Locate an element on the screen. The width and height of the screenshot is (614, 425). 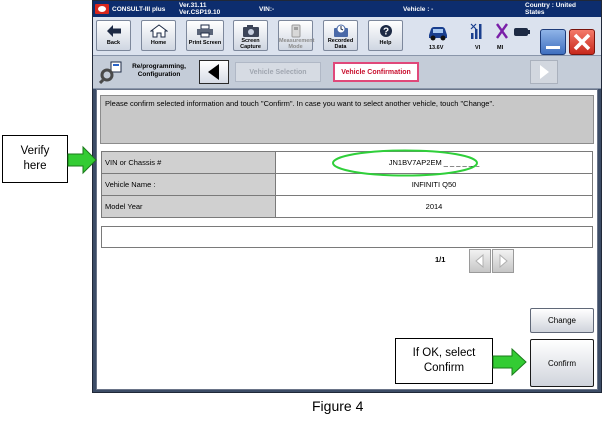
next-page-button is located at coordinates (503, 261).